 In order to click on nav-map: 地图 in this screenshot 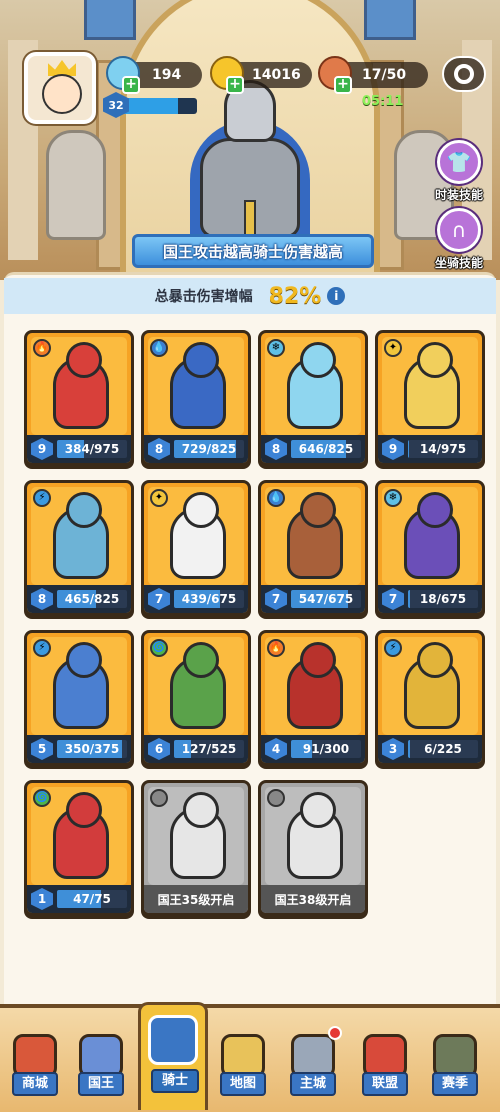, I will do `click(243, 1067)`.